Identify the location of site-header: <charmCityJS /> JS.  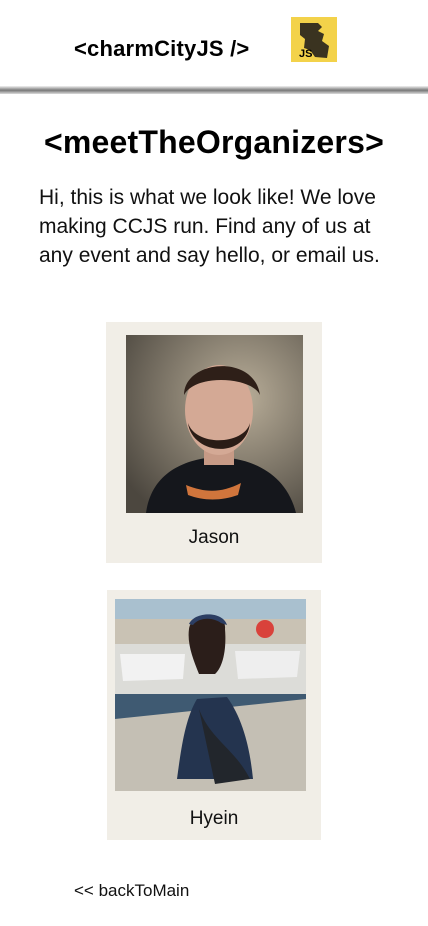
(214, 47).